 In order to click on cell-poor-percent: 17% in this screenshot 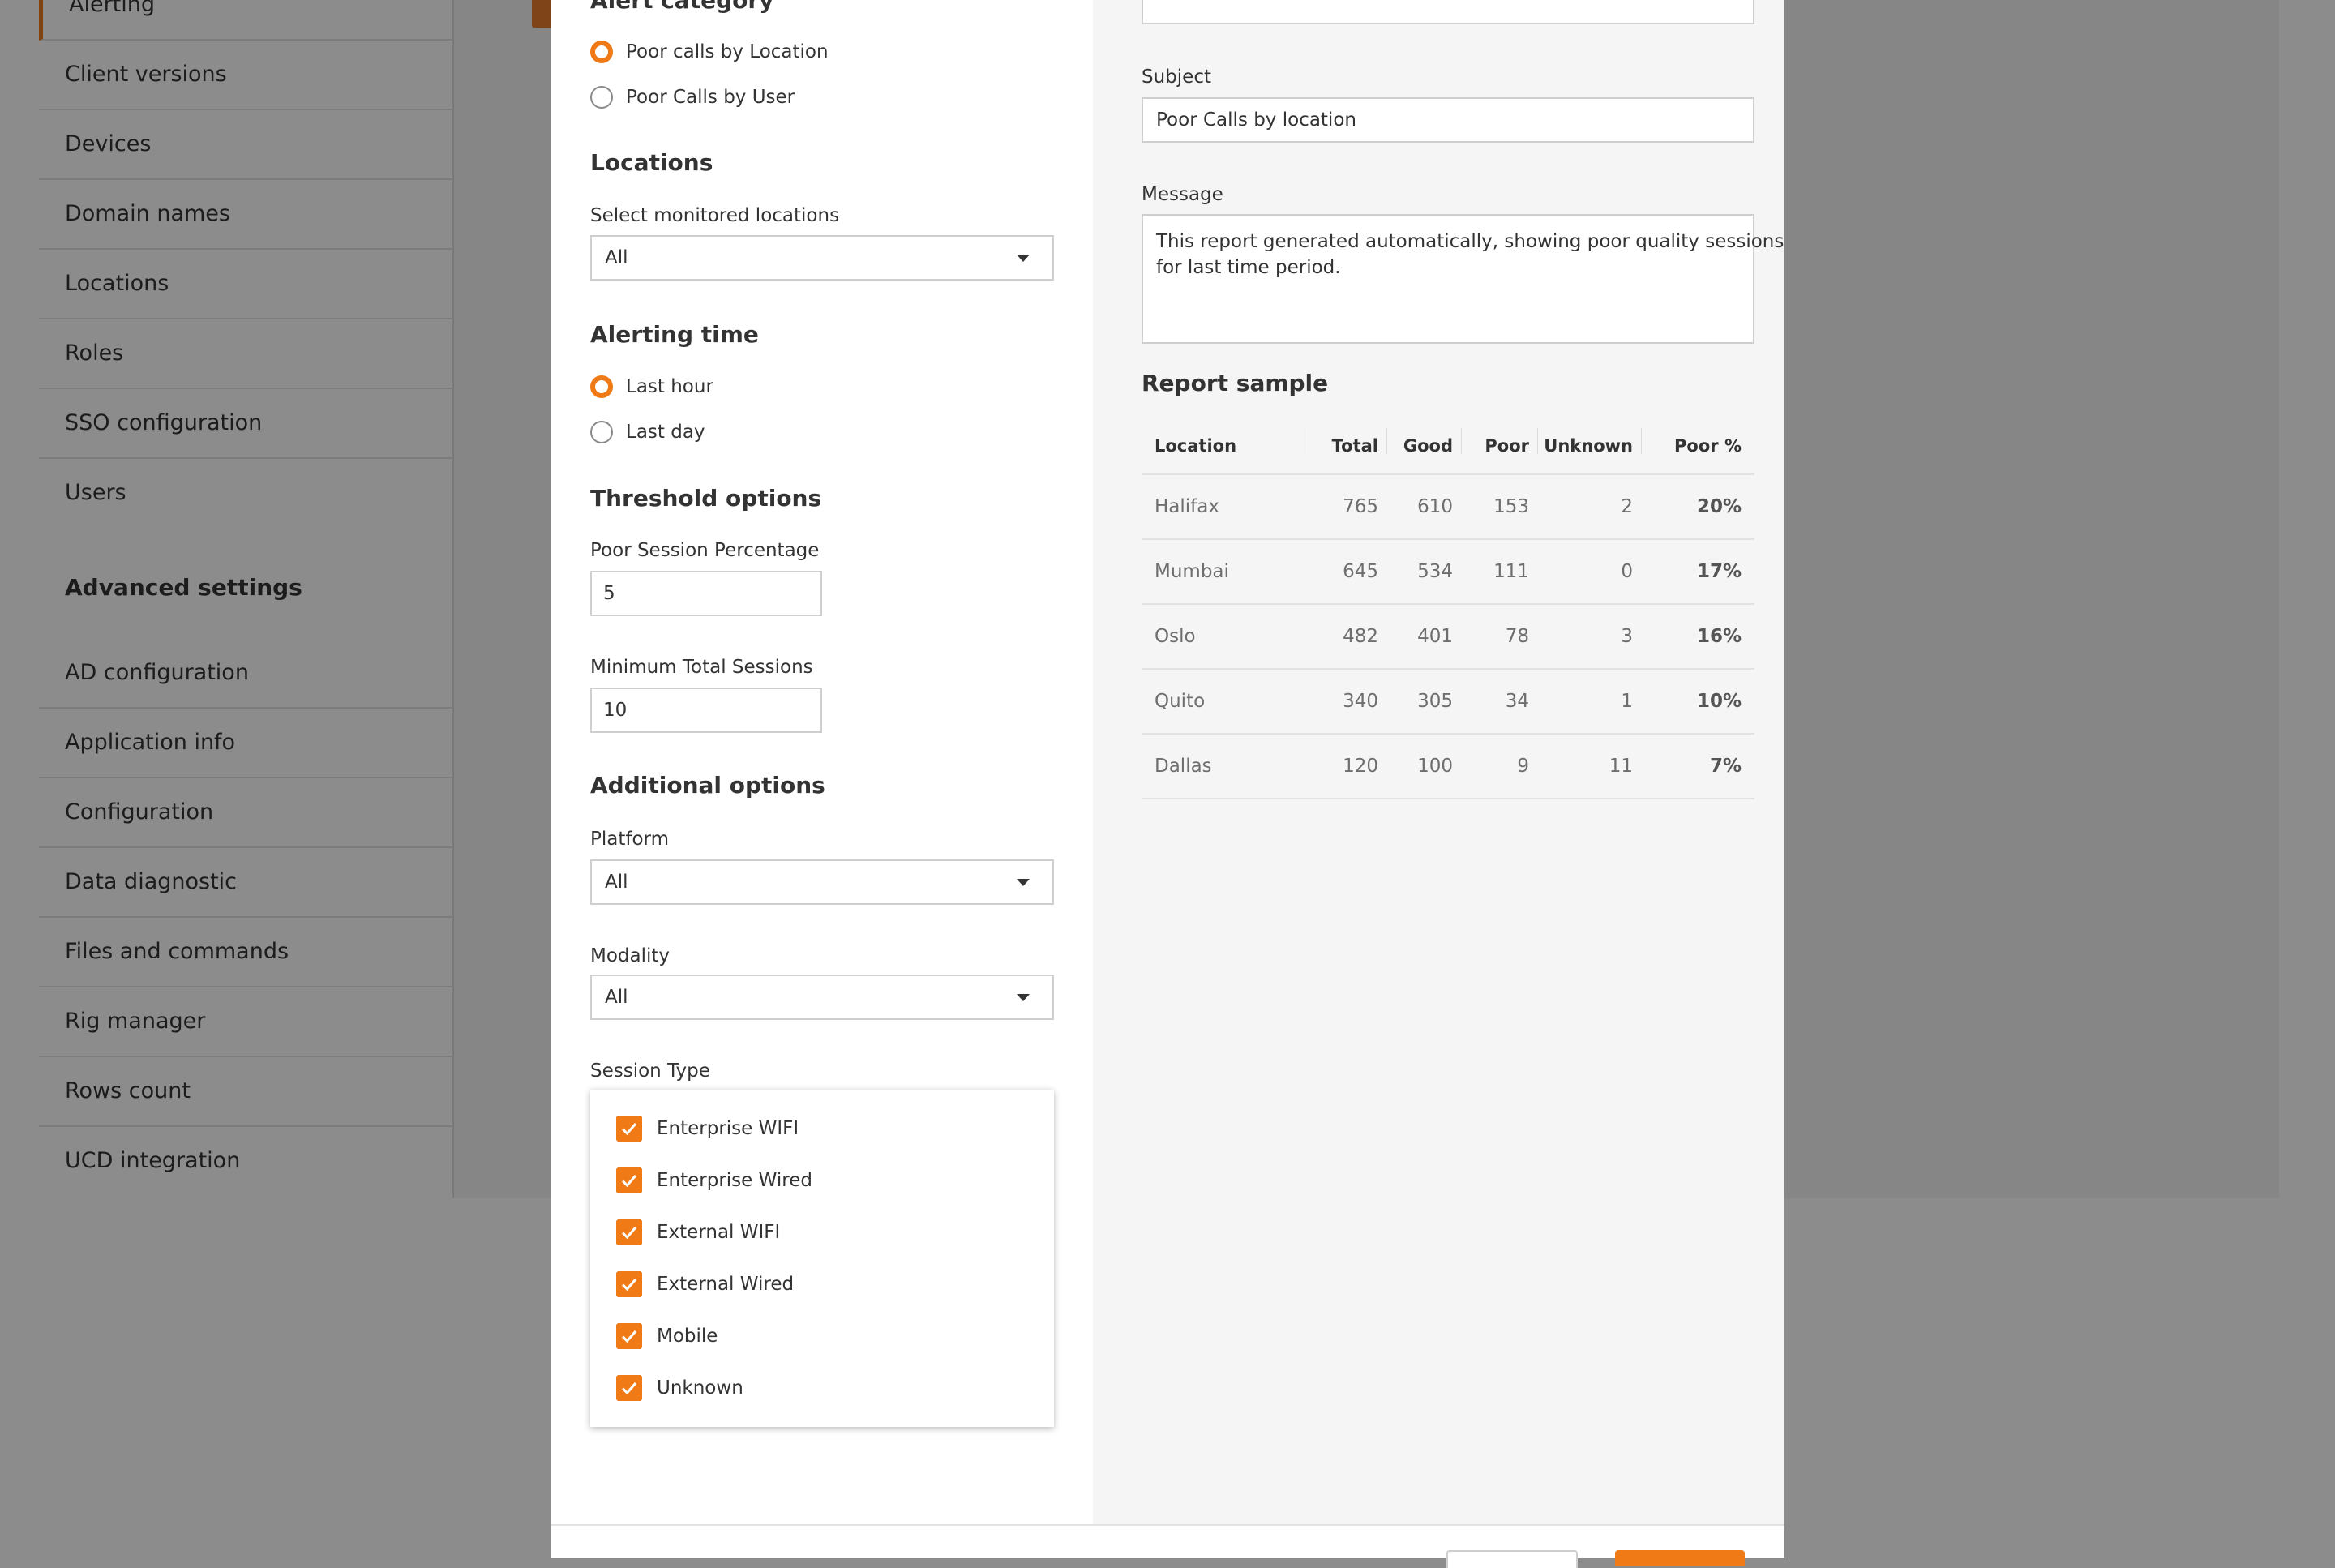, I will do `click(1719, 571)`.